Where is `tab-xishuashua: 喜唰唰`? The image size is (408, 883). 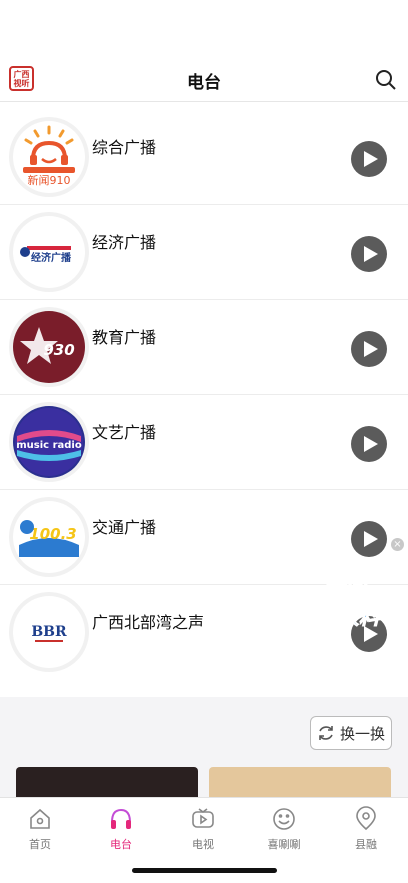 tab-xishuashua: 喜唰唰 is located at coordinates (284, 829).